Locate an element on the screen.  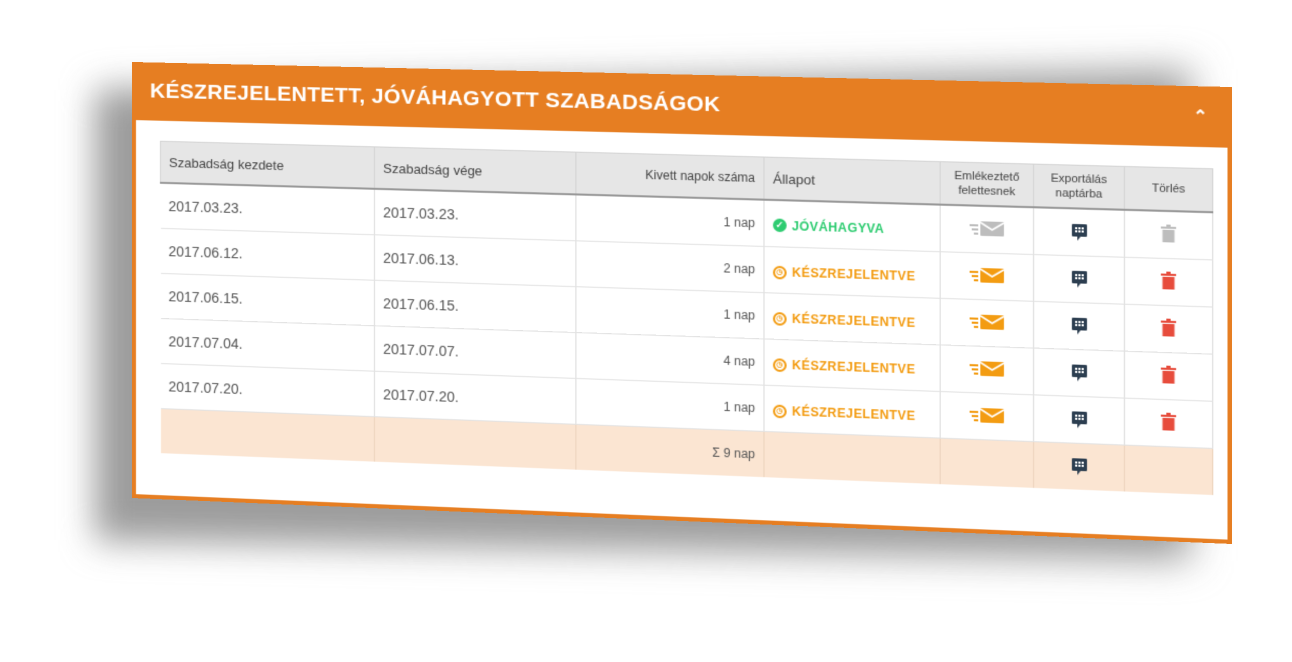
panel-title: KÉSZREJELENTETT, JÓVÁHAGYOTT SZABADSÁGOK is located at coordinates (435, 98).